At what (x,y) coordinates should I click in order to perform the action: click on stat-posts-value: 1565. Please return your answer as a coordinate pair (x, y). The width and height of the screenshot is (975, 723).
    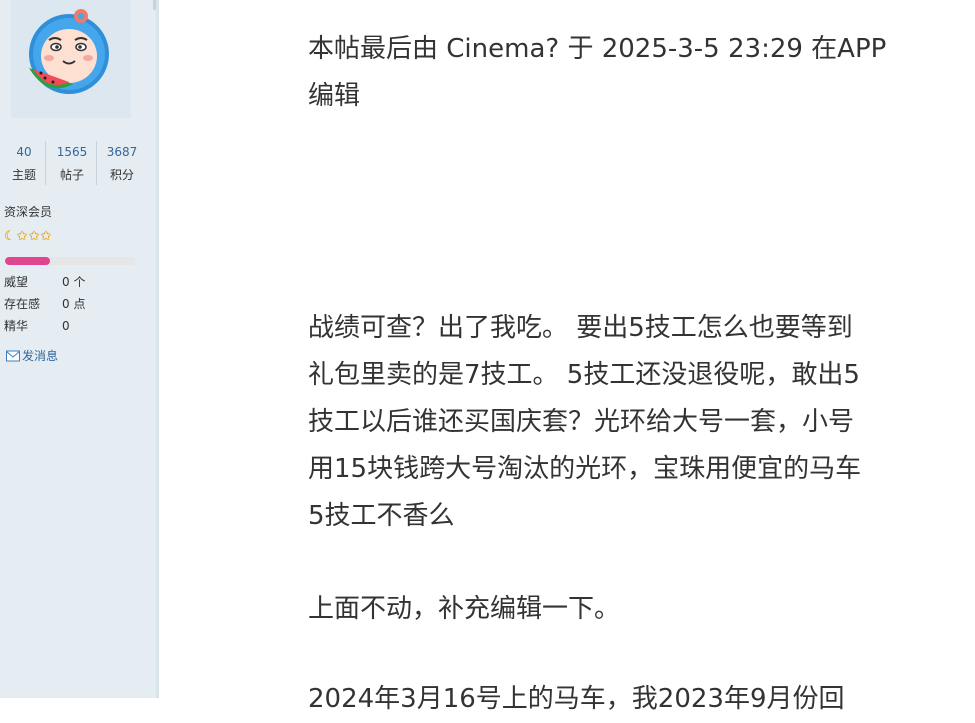
    Looking at the image, I should click on (72, 152).